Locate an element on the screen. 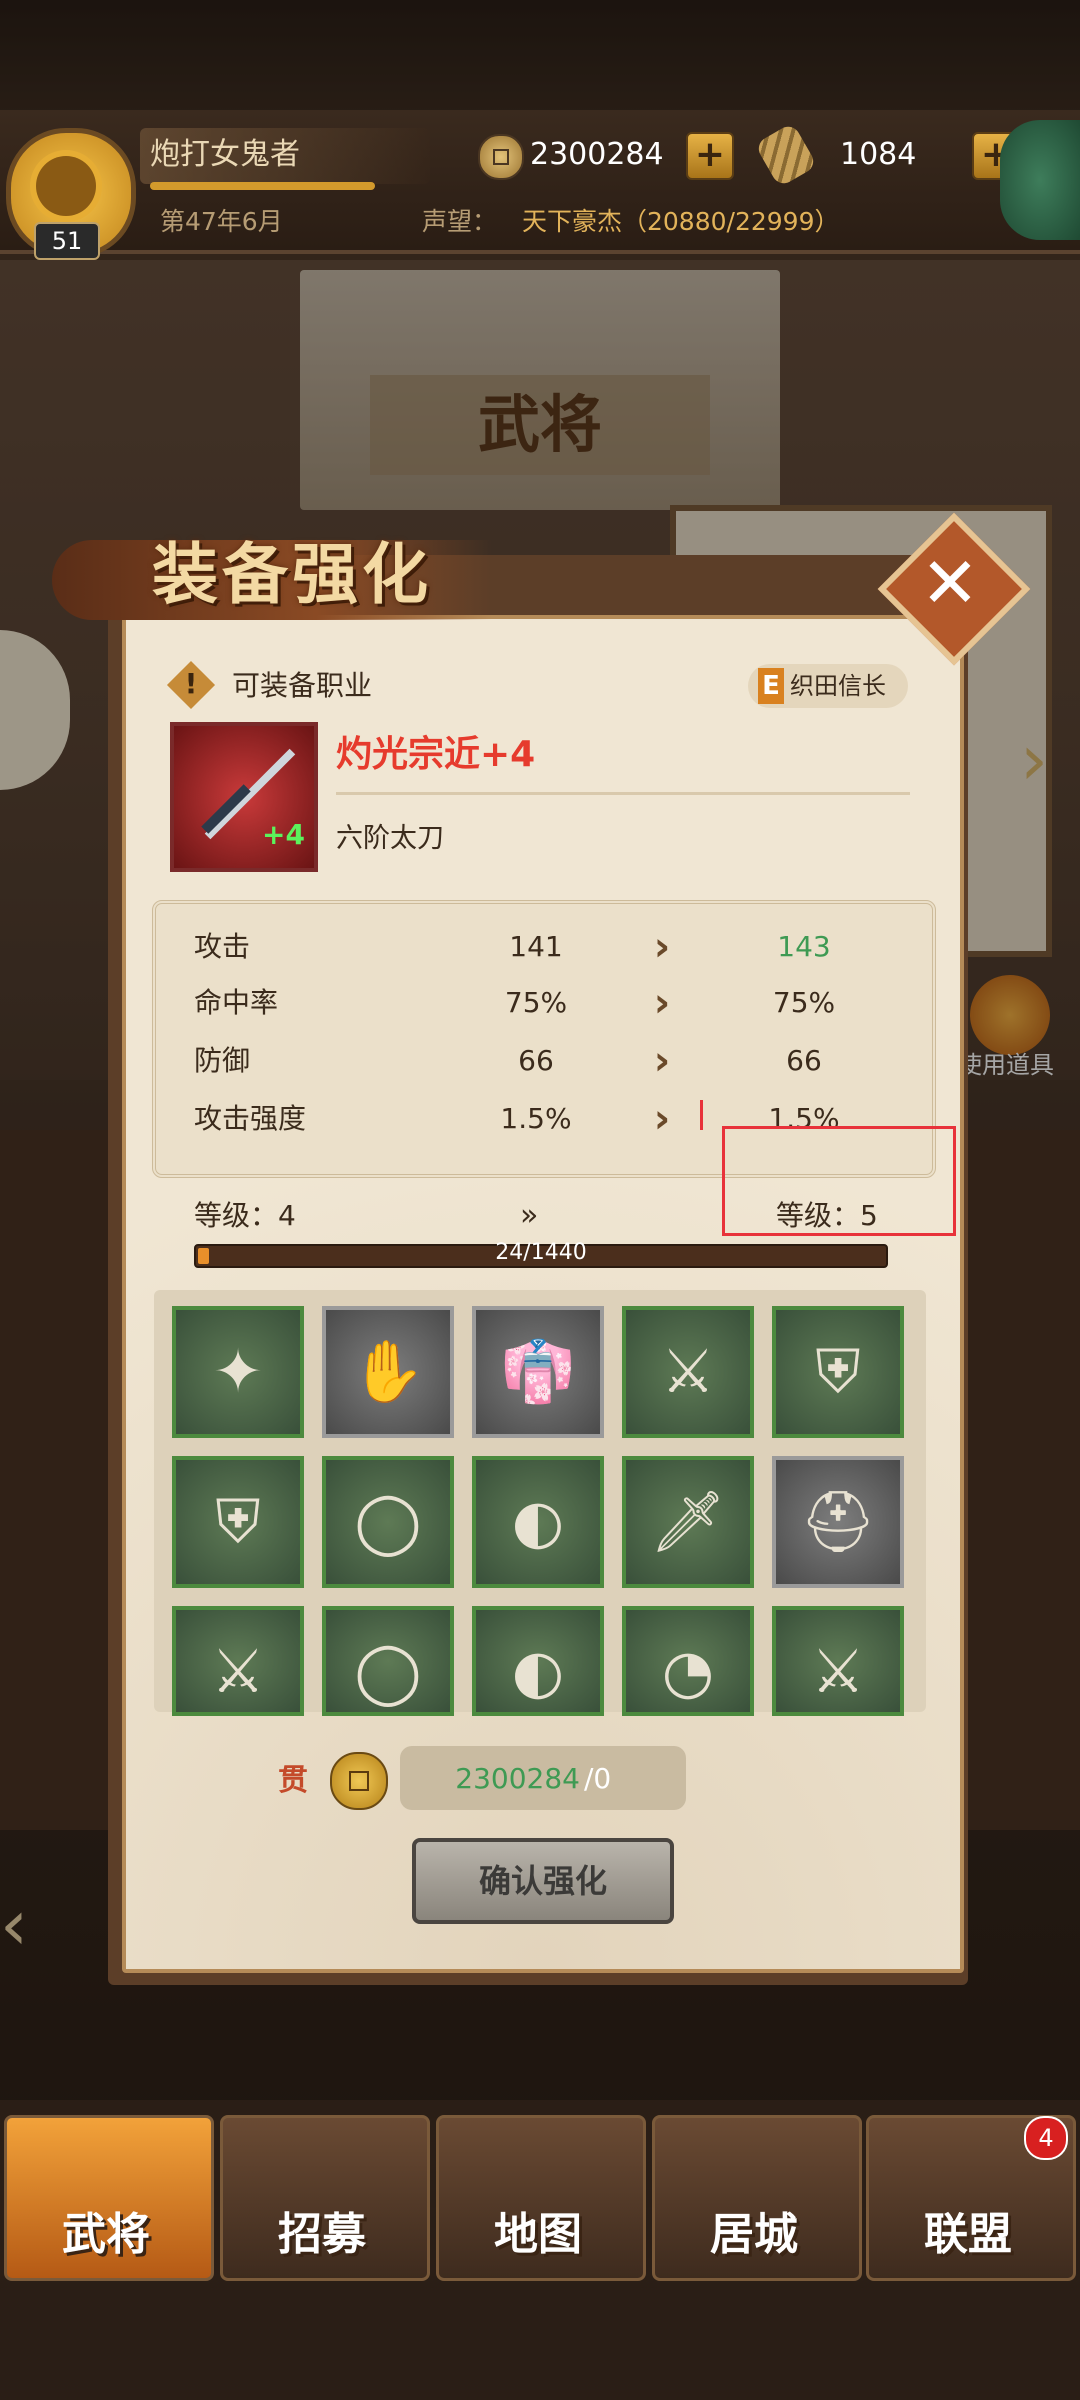 This screenshot has width=1080, height=2400. star-crystal-icon: ✦ is located at coordinates (238, 1372).